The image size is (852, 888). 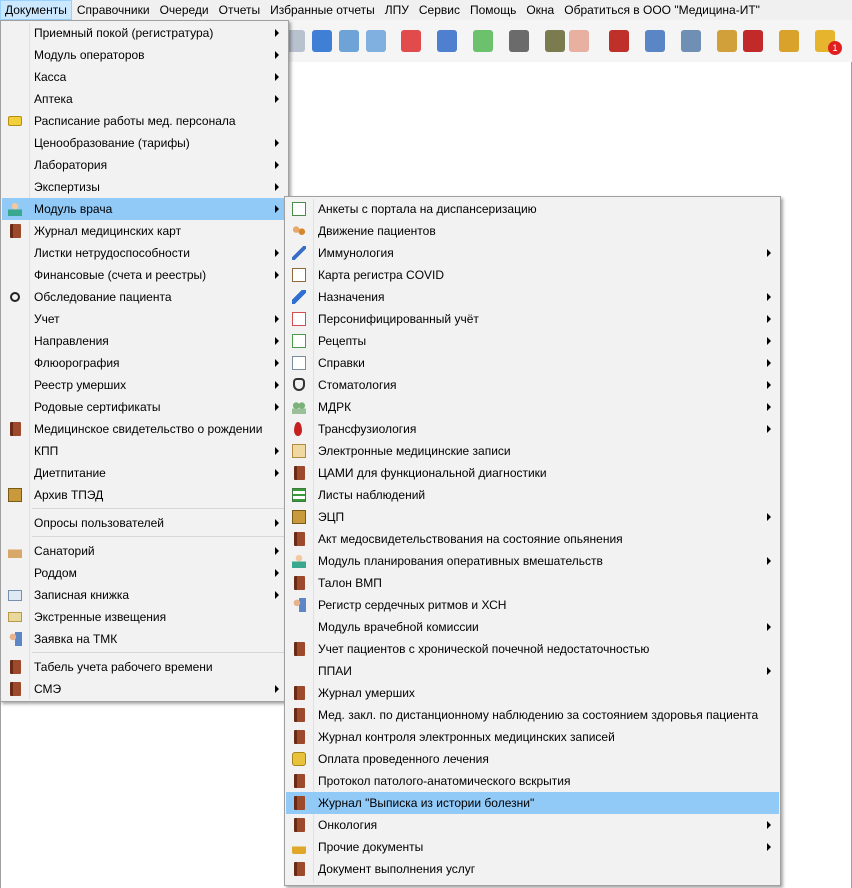 I want to click on documents-menu-item-17: Родовые сертификаты, so click(x=144, y=407).